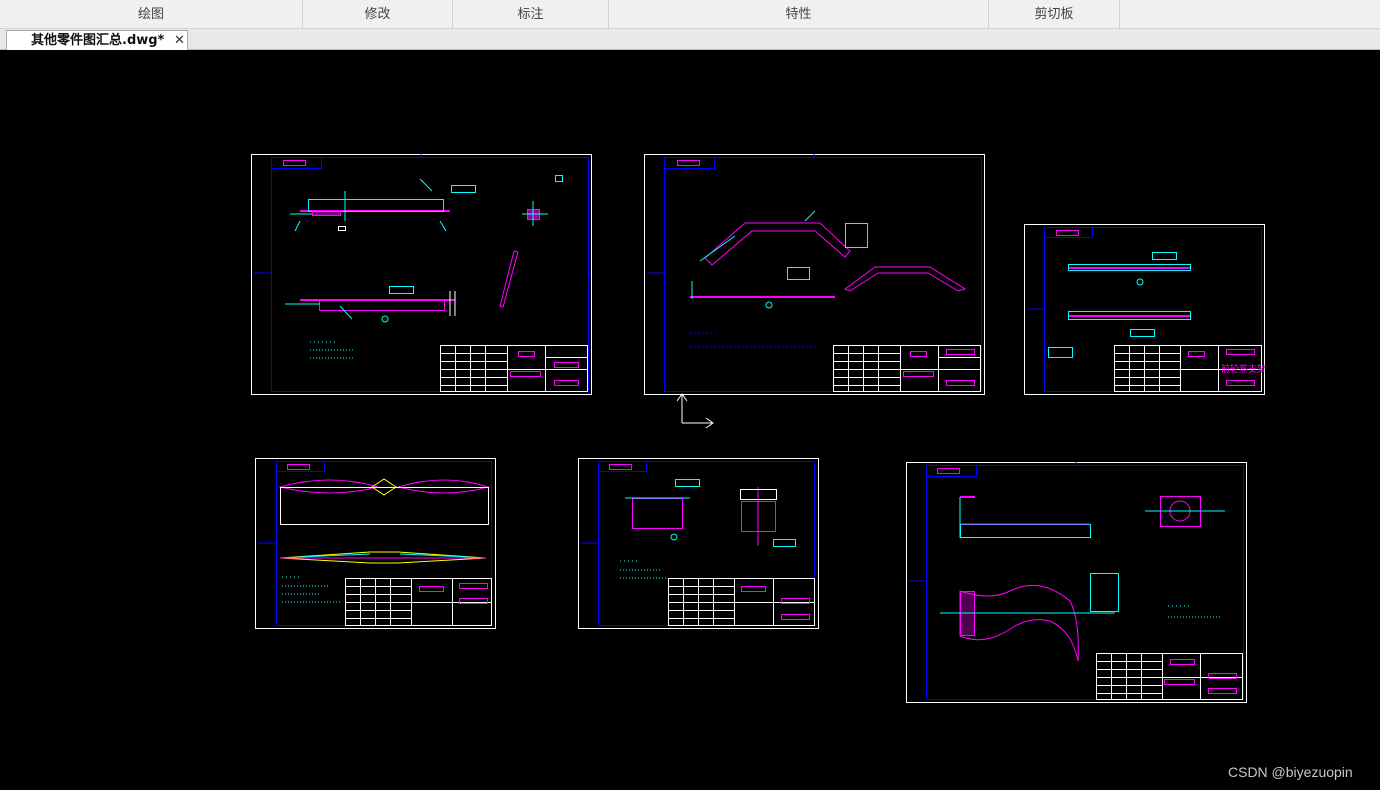 Image resolution: width=1380 pixels, height=790 pixels. I want to click on document-tab: 其他零件图汇总.dwg* ✕, so click(97, 40).